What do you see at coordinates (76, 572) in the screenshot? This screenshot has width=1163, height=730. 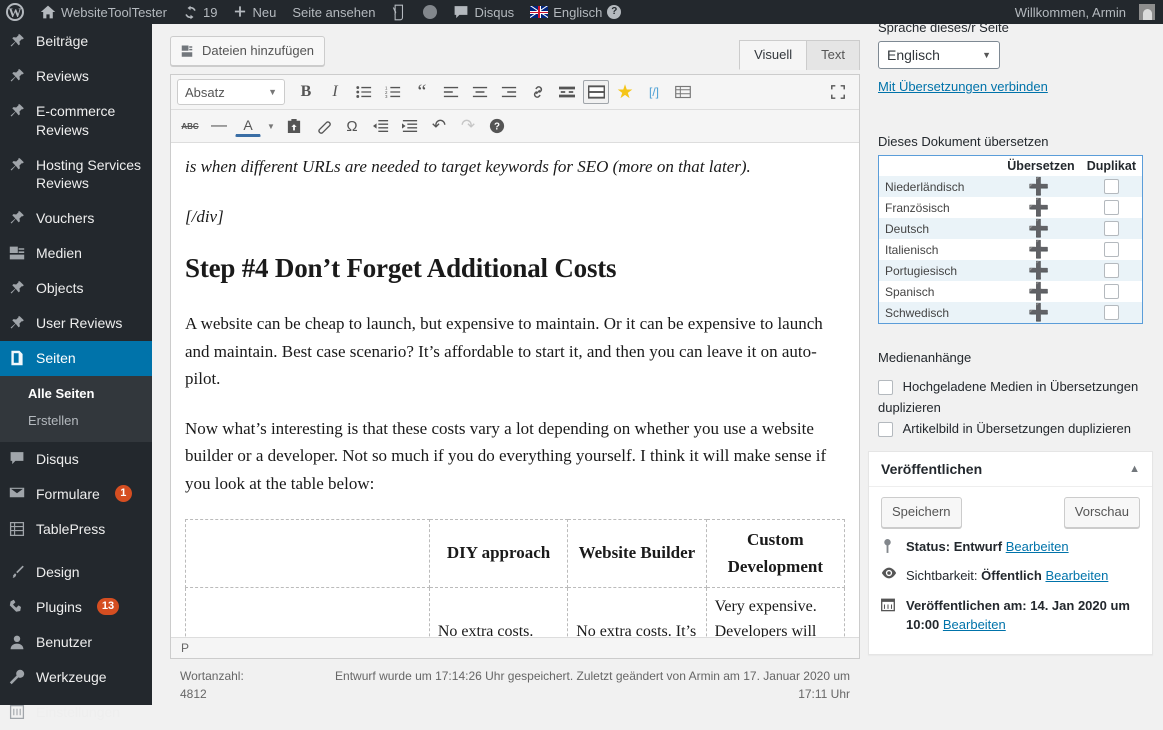 I see `sidebar-item-design: Design` at bounding box center [76, 572].